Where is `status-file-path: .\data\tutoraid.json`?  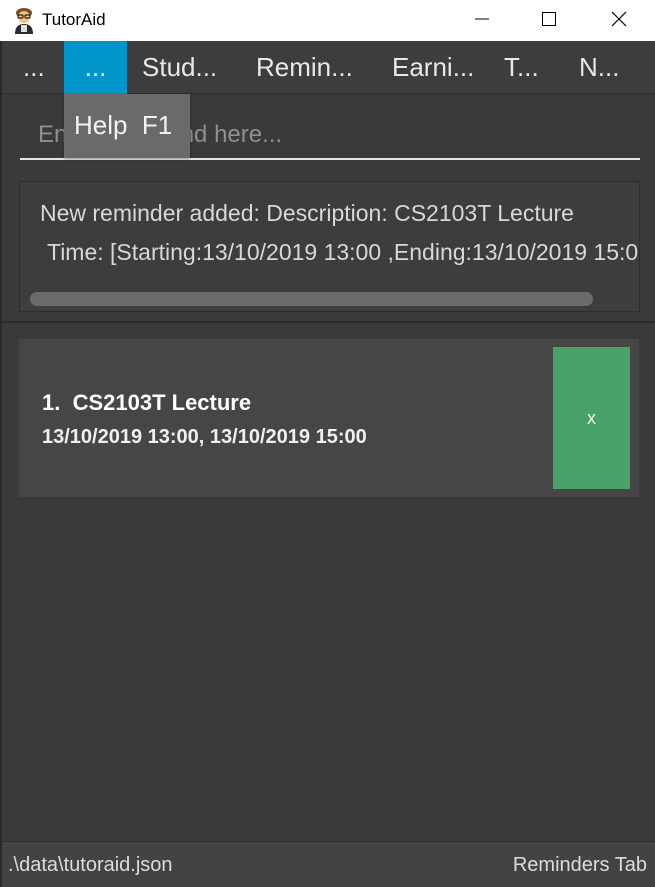 status-file-path: .\data\tutoraid.json is located at coordinates (90, 865).